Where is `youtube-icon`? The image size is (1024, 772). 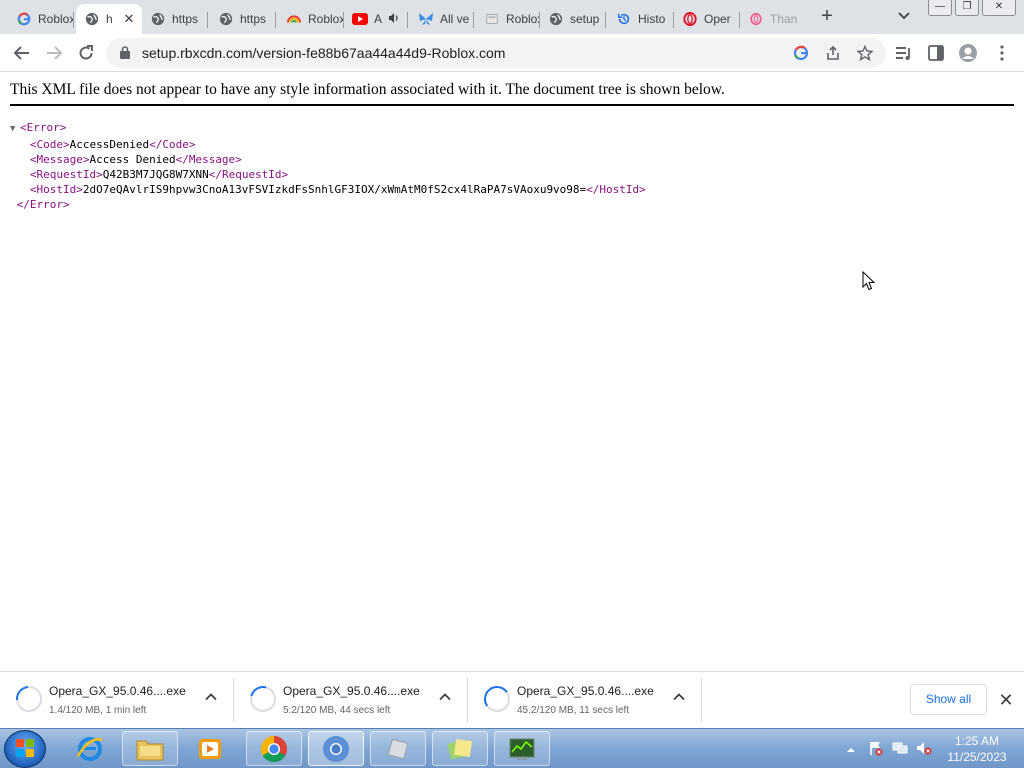 youtube-icon is located at coordinates (360, 19).